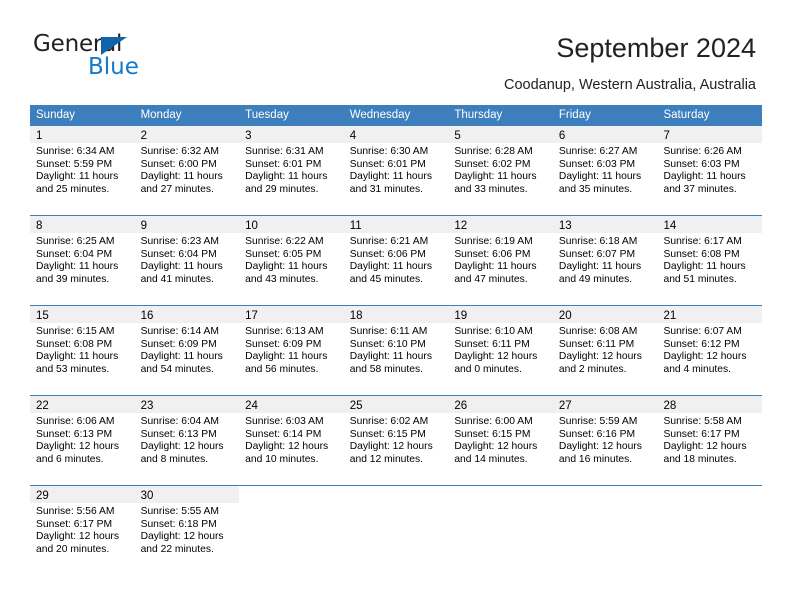 Image resolution: width=792 pixels, height=612 pixels. What do you see at coordinates (75, 331) in the screenshot?
I see `sunrise-text: Sunrise: 6:15 AM` at bounding box center [75, 331].